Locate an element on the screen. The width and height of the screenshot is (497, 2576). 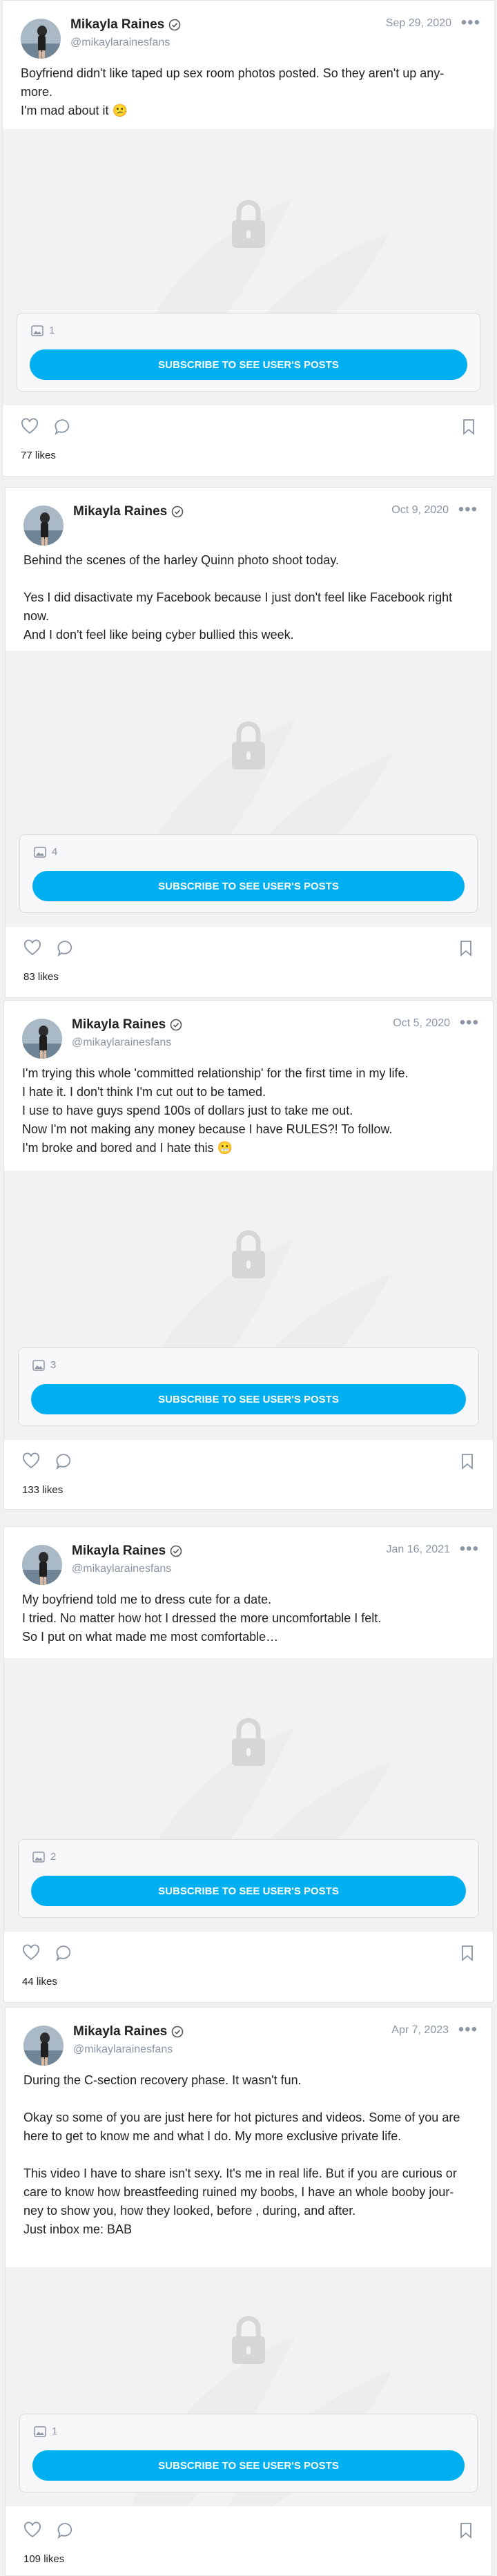
post-date: Jan 16, 2021 is located at coordinates (418, 1550).